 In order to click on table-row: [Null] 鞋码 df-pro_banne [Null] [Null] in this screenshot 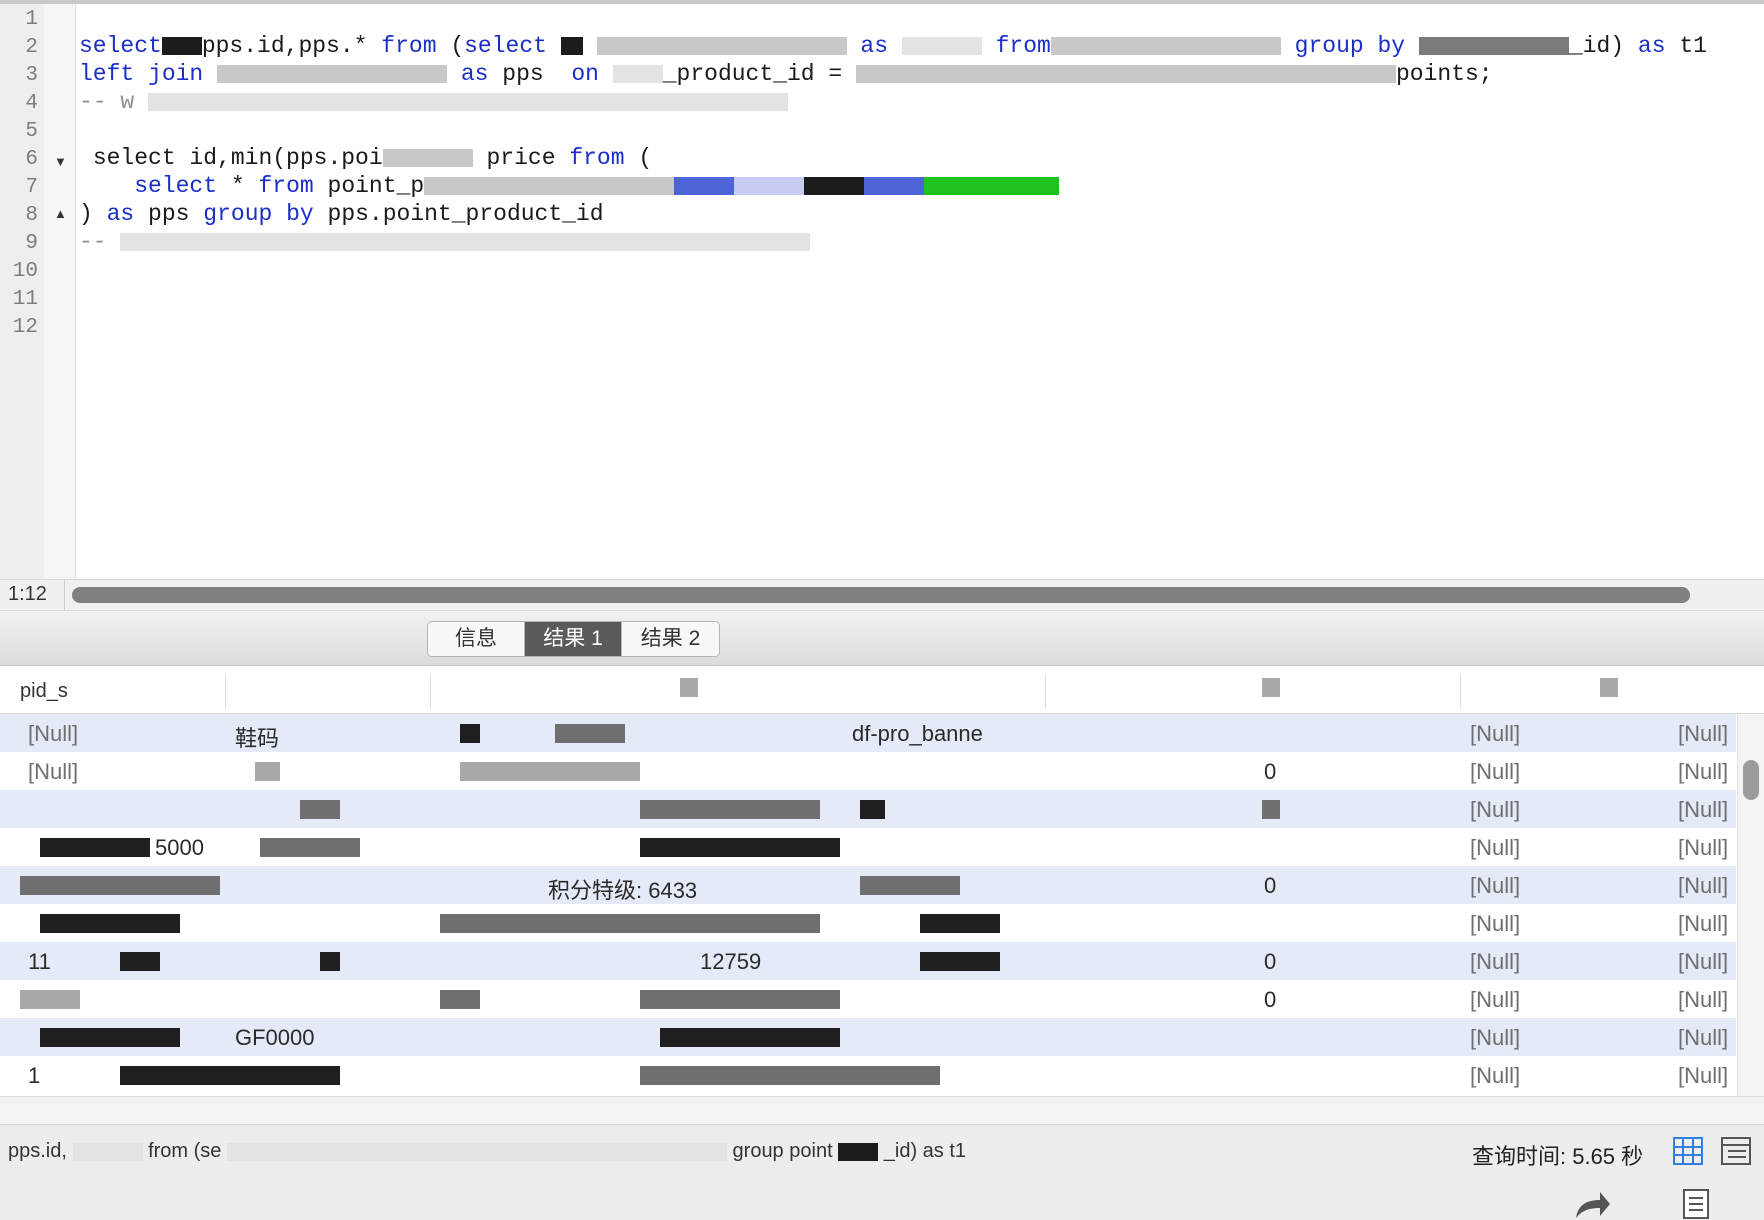, I will do `click(868, 733)`.